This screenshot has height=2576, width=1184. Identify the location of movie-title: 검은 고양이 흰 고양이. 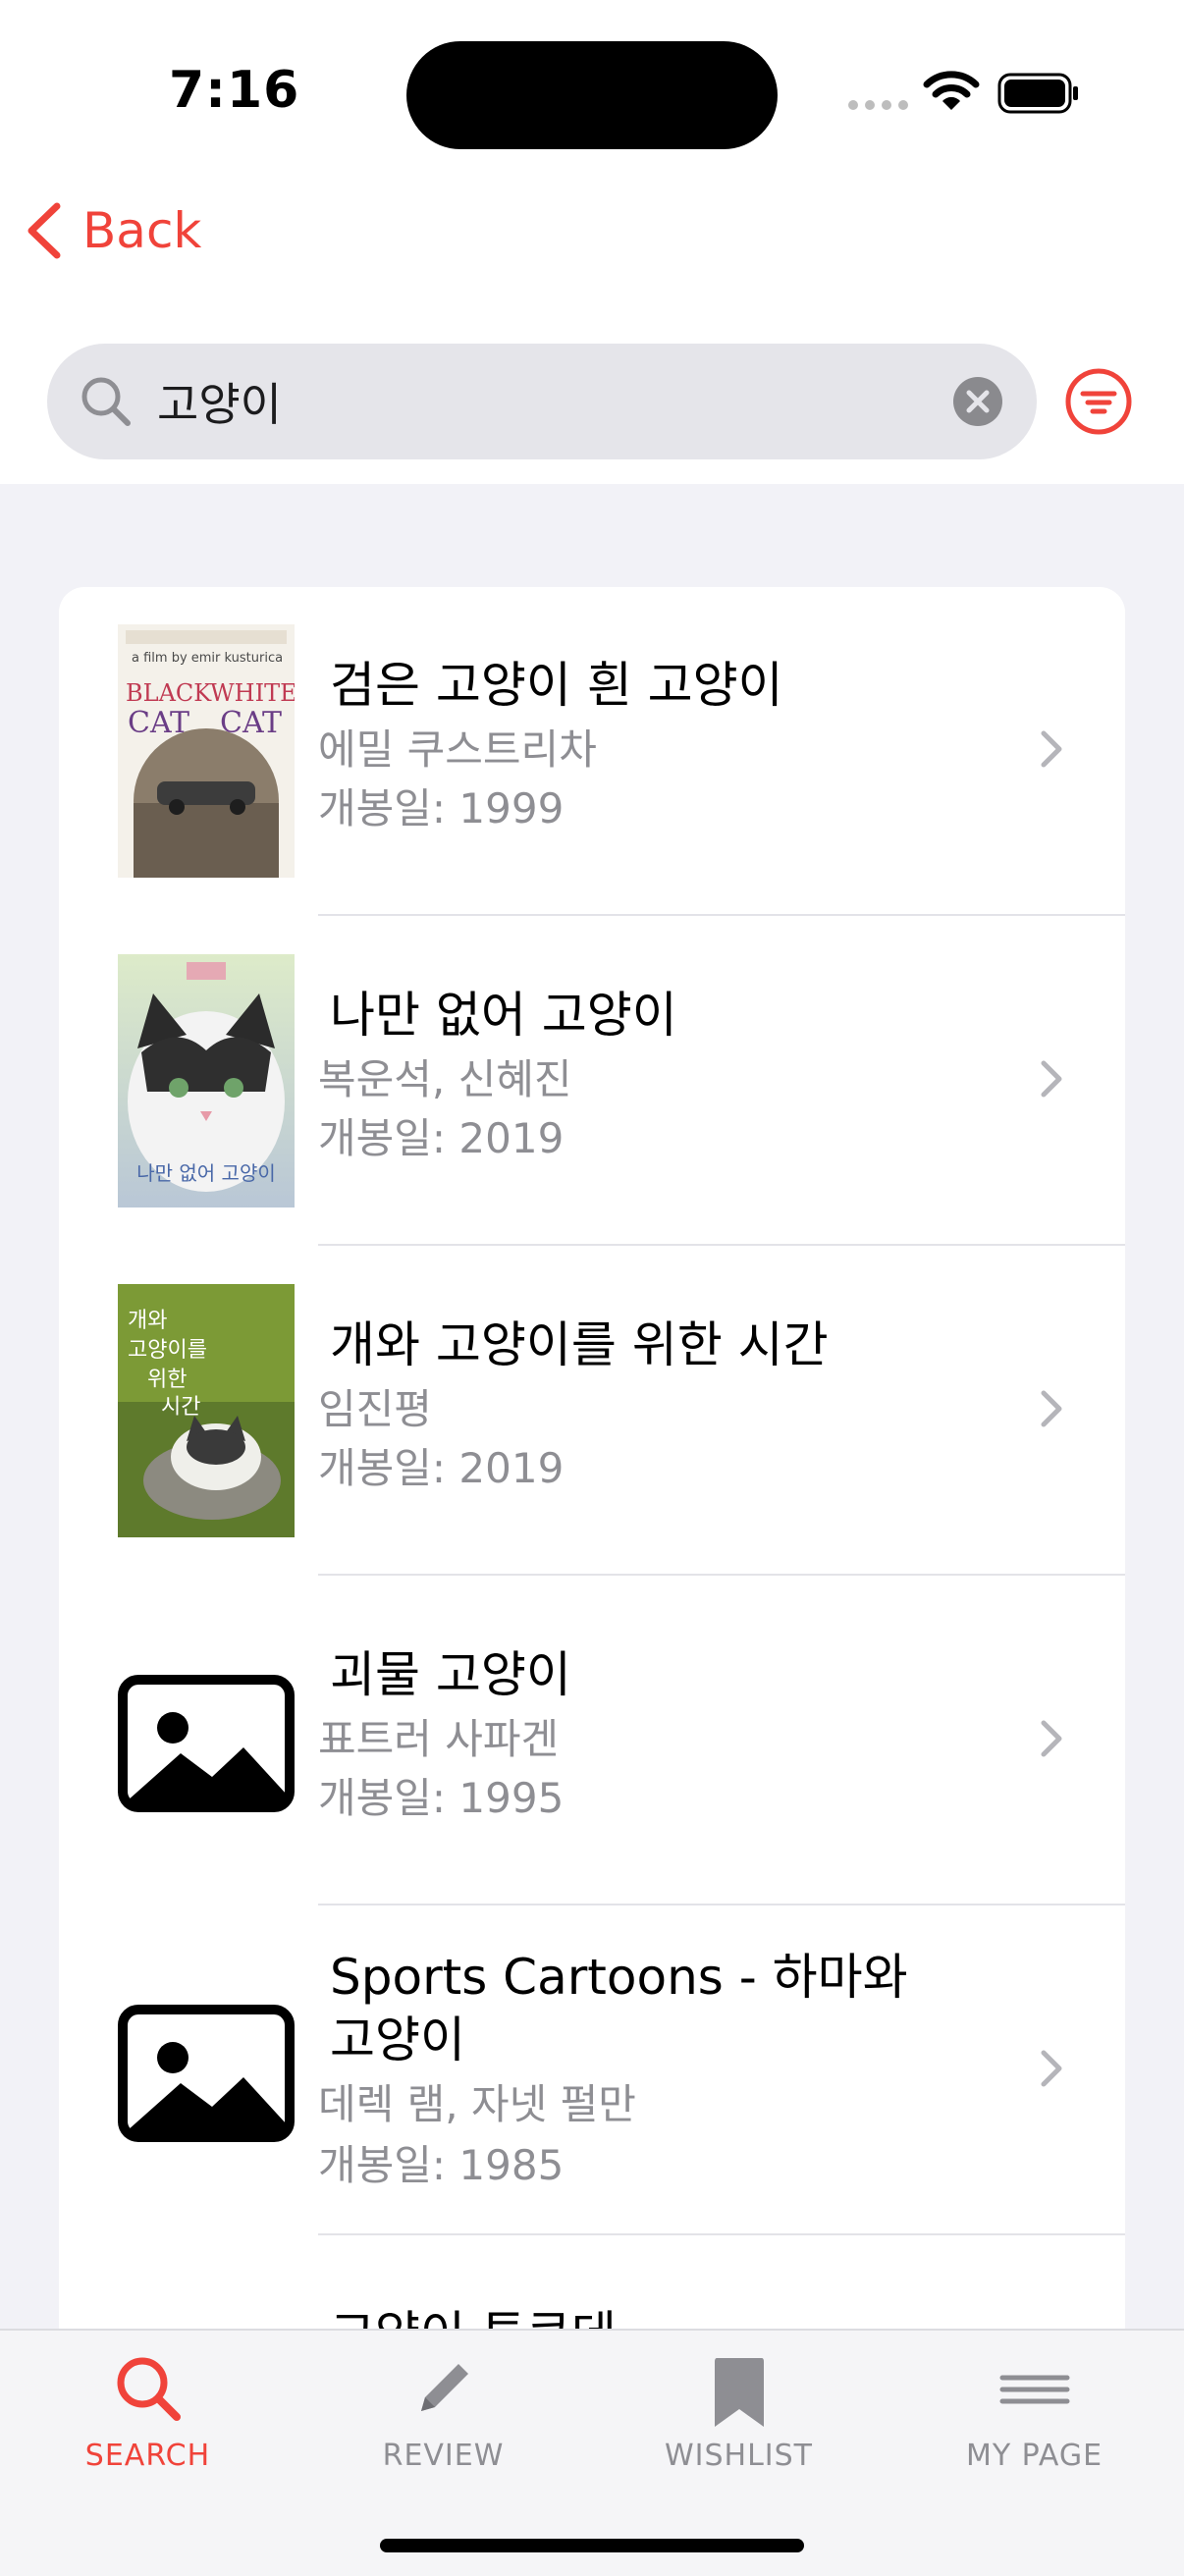
(556, 685).